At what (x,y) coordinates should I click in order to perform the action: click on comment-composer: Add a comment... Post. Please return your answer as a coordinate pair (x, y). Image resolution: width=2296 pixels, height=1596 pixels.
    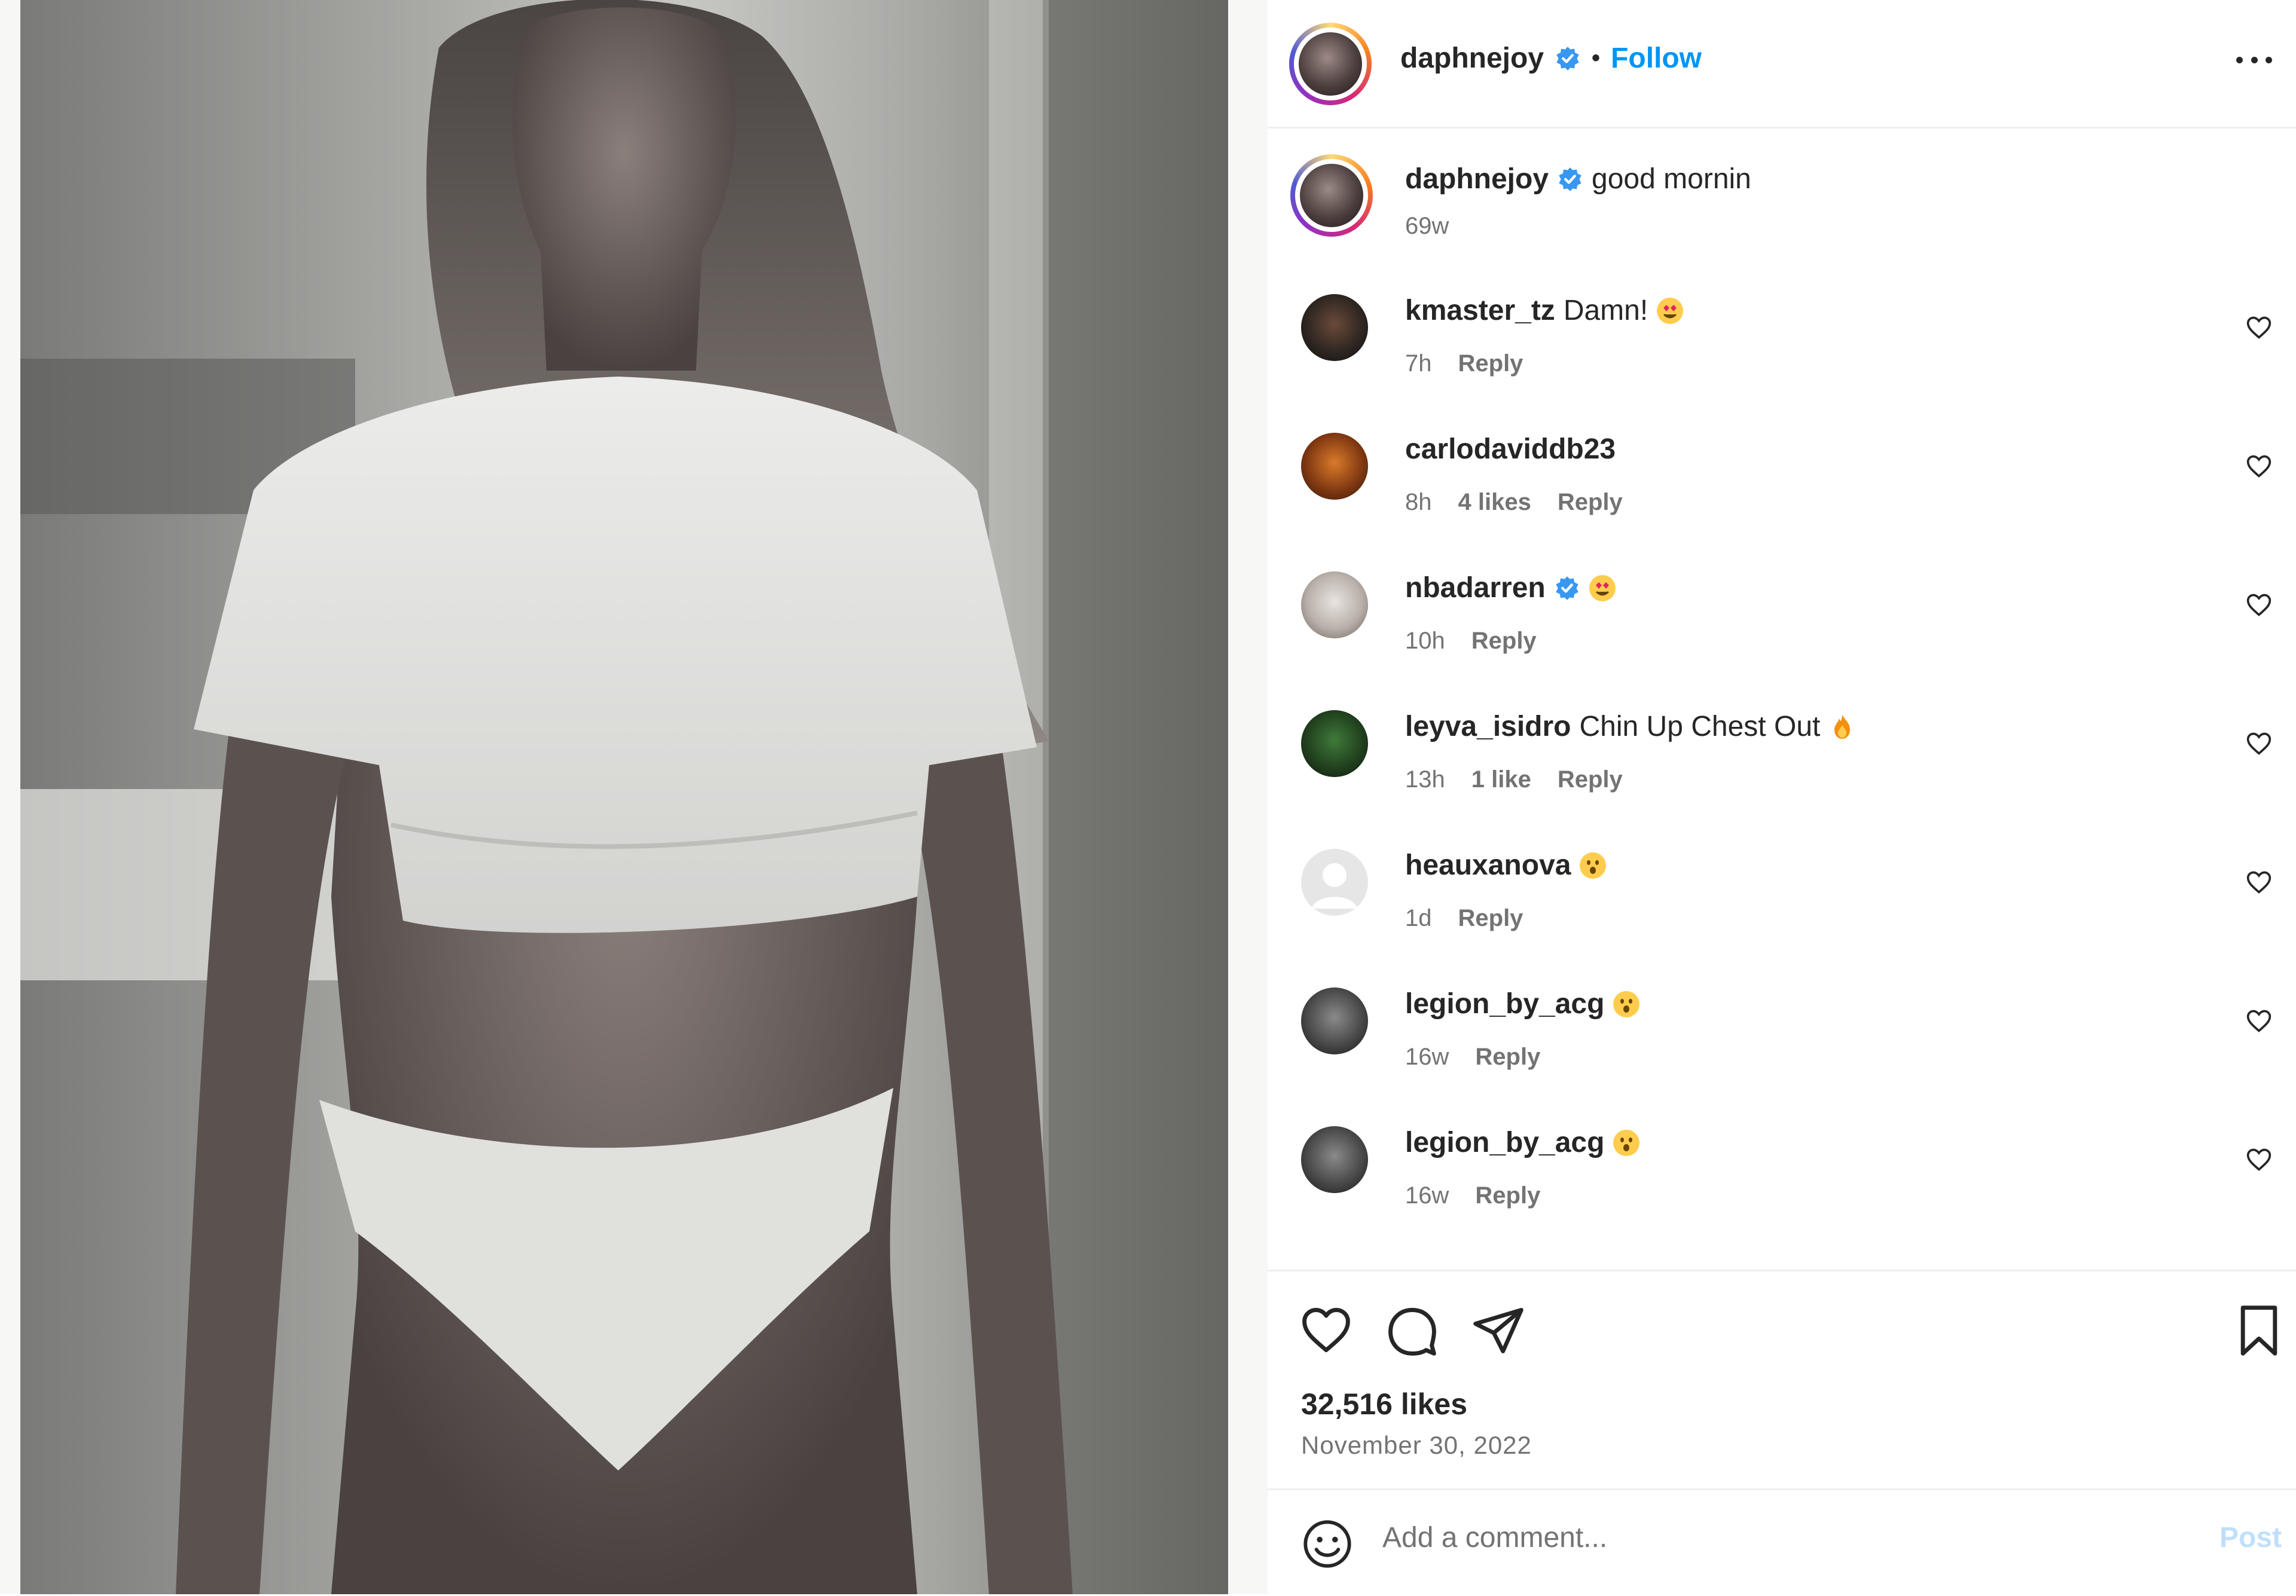
    Looking at the image, I should click on (1782, 1542).